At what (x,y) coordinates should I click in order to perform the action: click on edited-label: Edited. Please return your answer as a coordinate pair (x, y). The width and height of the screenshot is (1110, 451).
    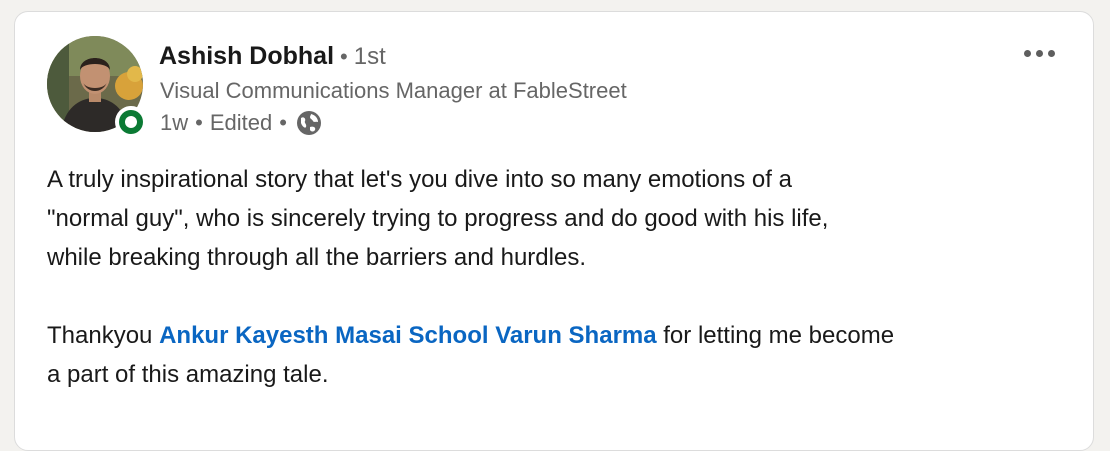
    Looking at the image, I should click on (241, 122).